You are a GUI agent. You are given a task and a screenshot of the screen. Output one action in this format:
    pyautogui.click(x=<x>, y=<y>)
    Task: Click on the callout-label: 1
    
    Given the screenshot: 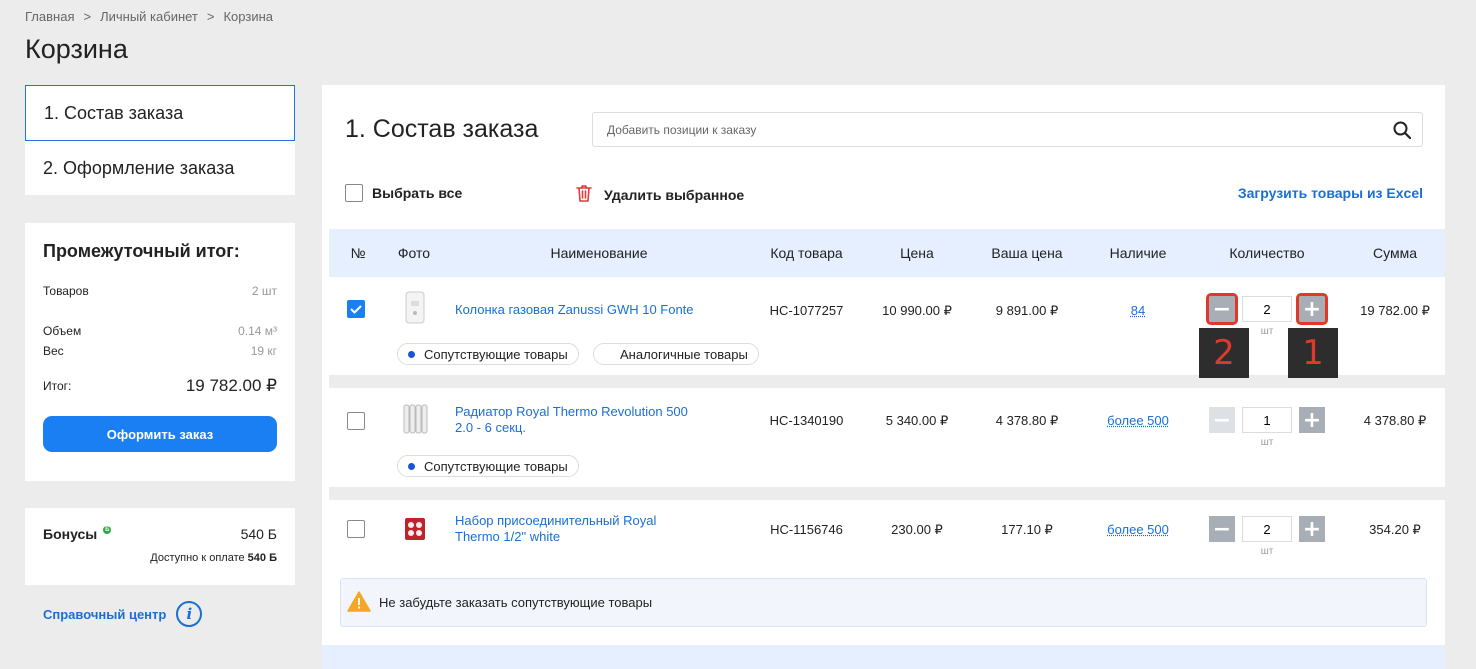 What is the action you would take?
    pyautogui.click(x=1313, y=353)
    